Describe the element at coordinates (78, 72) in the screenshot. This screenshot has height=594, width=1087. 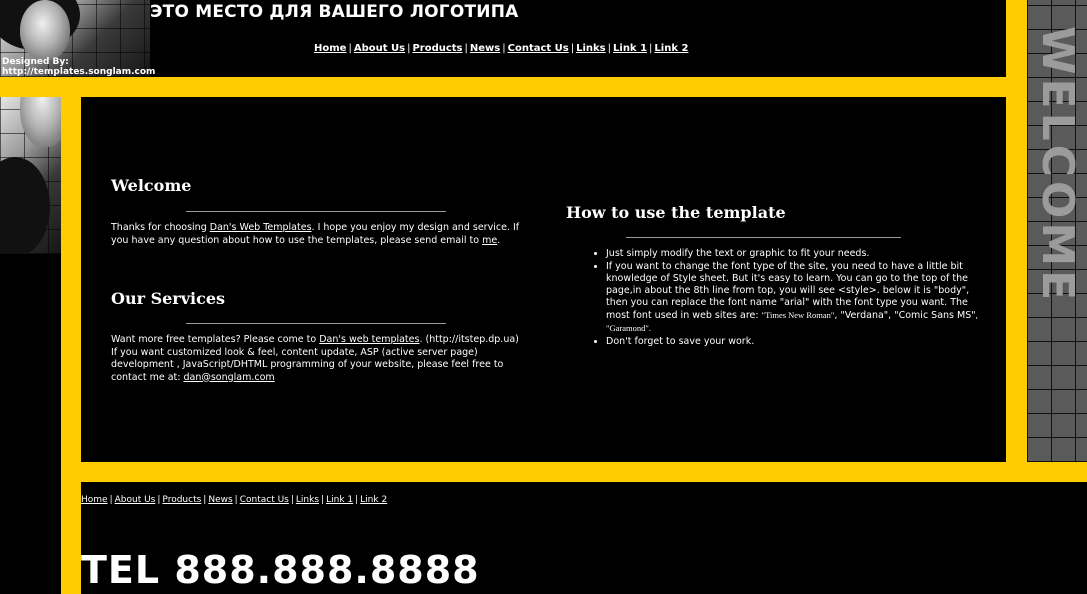
I see `designed-by-url: http://templates.songlam.com` at that location.